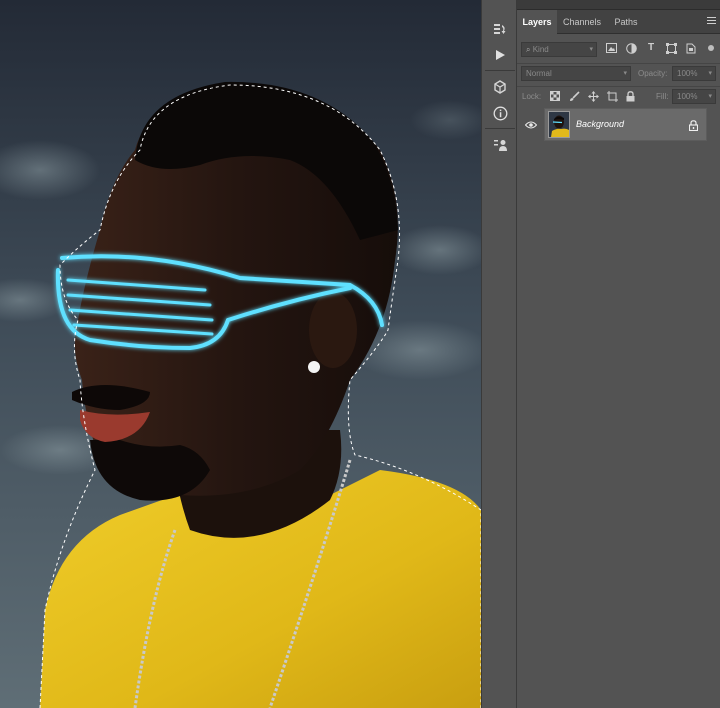 The image size is (720, 708). I want to click on earring, so click(314, 367).